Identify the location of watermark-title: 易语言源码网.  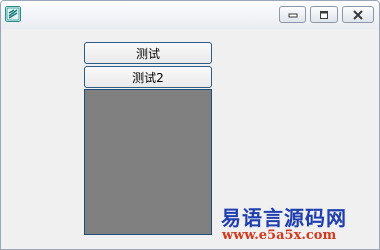
(284, 218).